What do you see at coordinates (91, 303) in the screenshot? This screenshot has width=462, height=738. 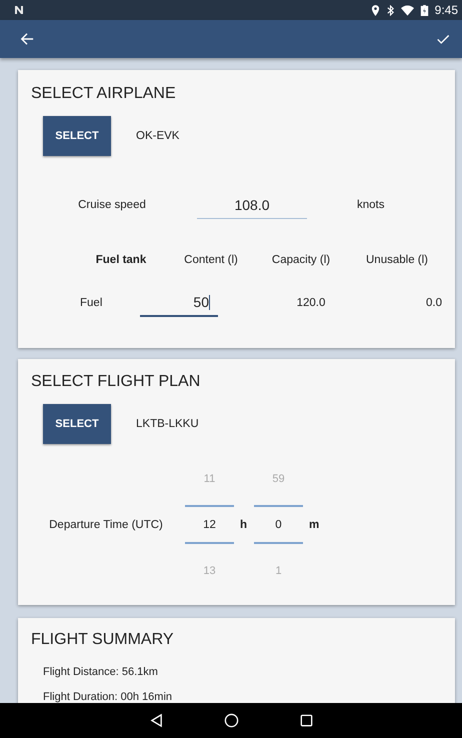 I see `table-cell-text: Fuel` at bounding box center [91, 303].